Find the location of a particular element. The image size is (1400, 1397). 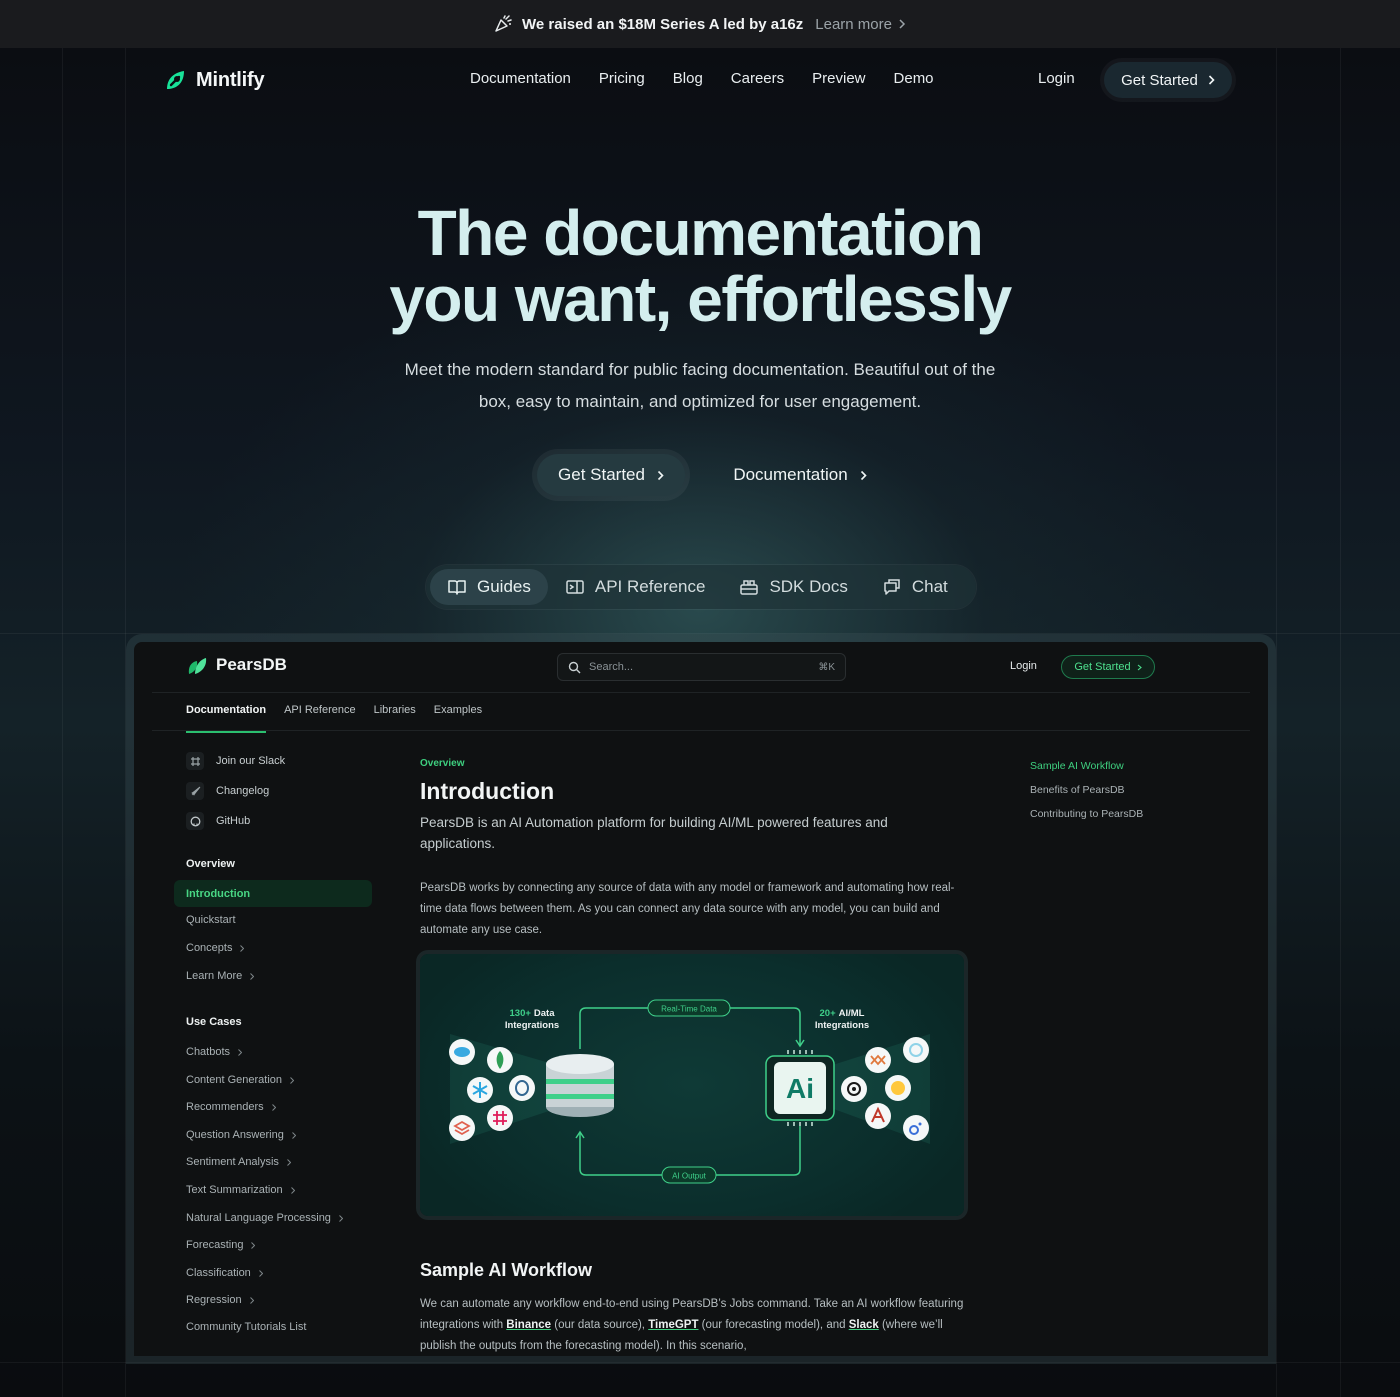

slack-link: Slack is located at coordinates (864, 1325).